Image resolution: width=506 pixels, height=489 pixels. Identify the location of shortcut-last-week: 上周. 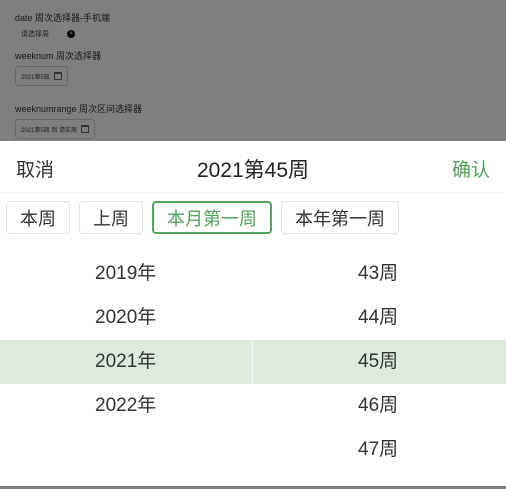
(111, 217).